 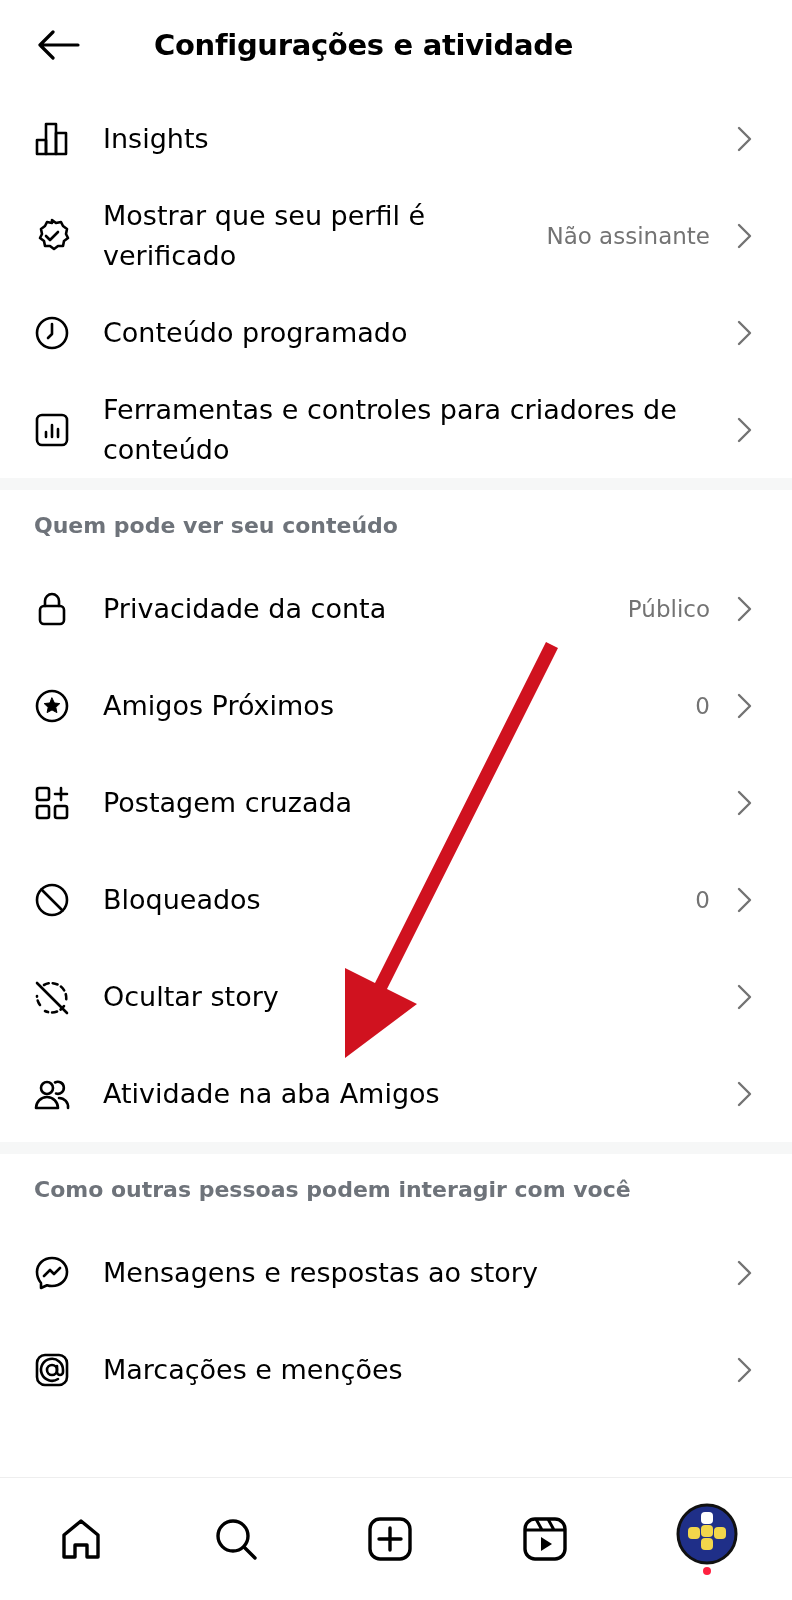 I want to click on row-label: Mostrar que seu perfil é verificado, so click(x=265, y=235).